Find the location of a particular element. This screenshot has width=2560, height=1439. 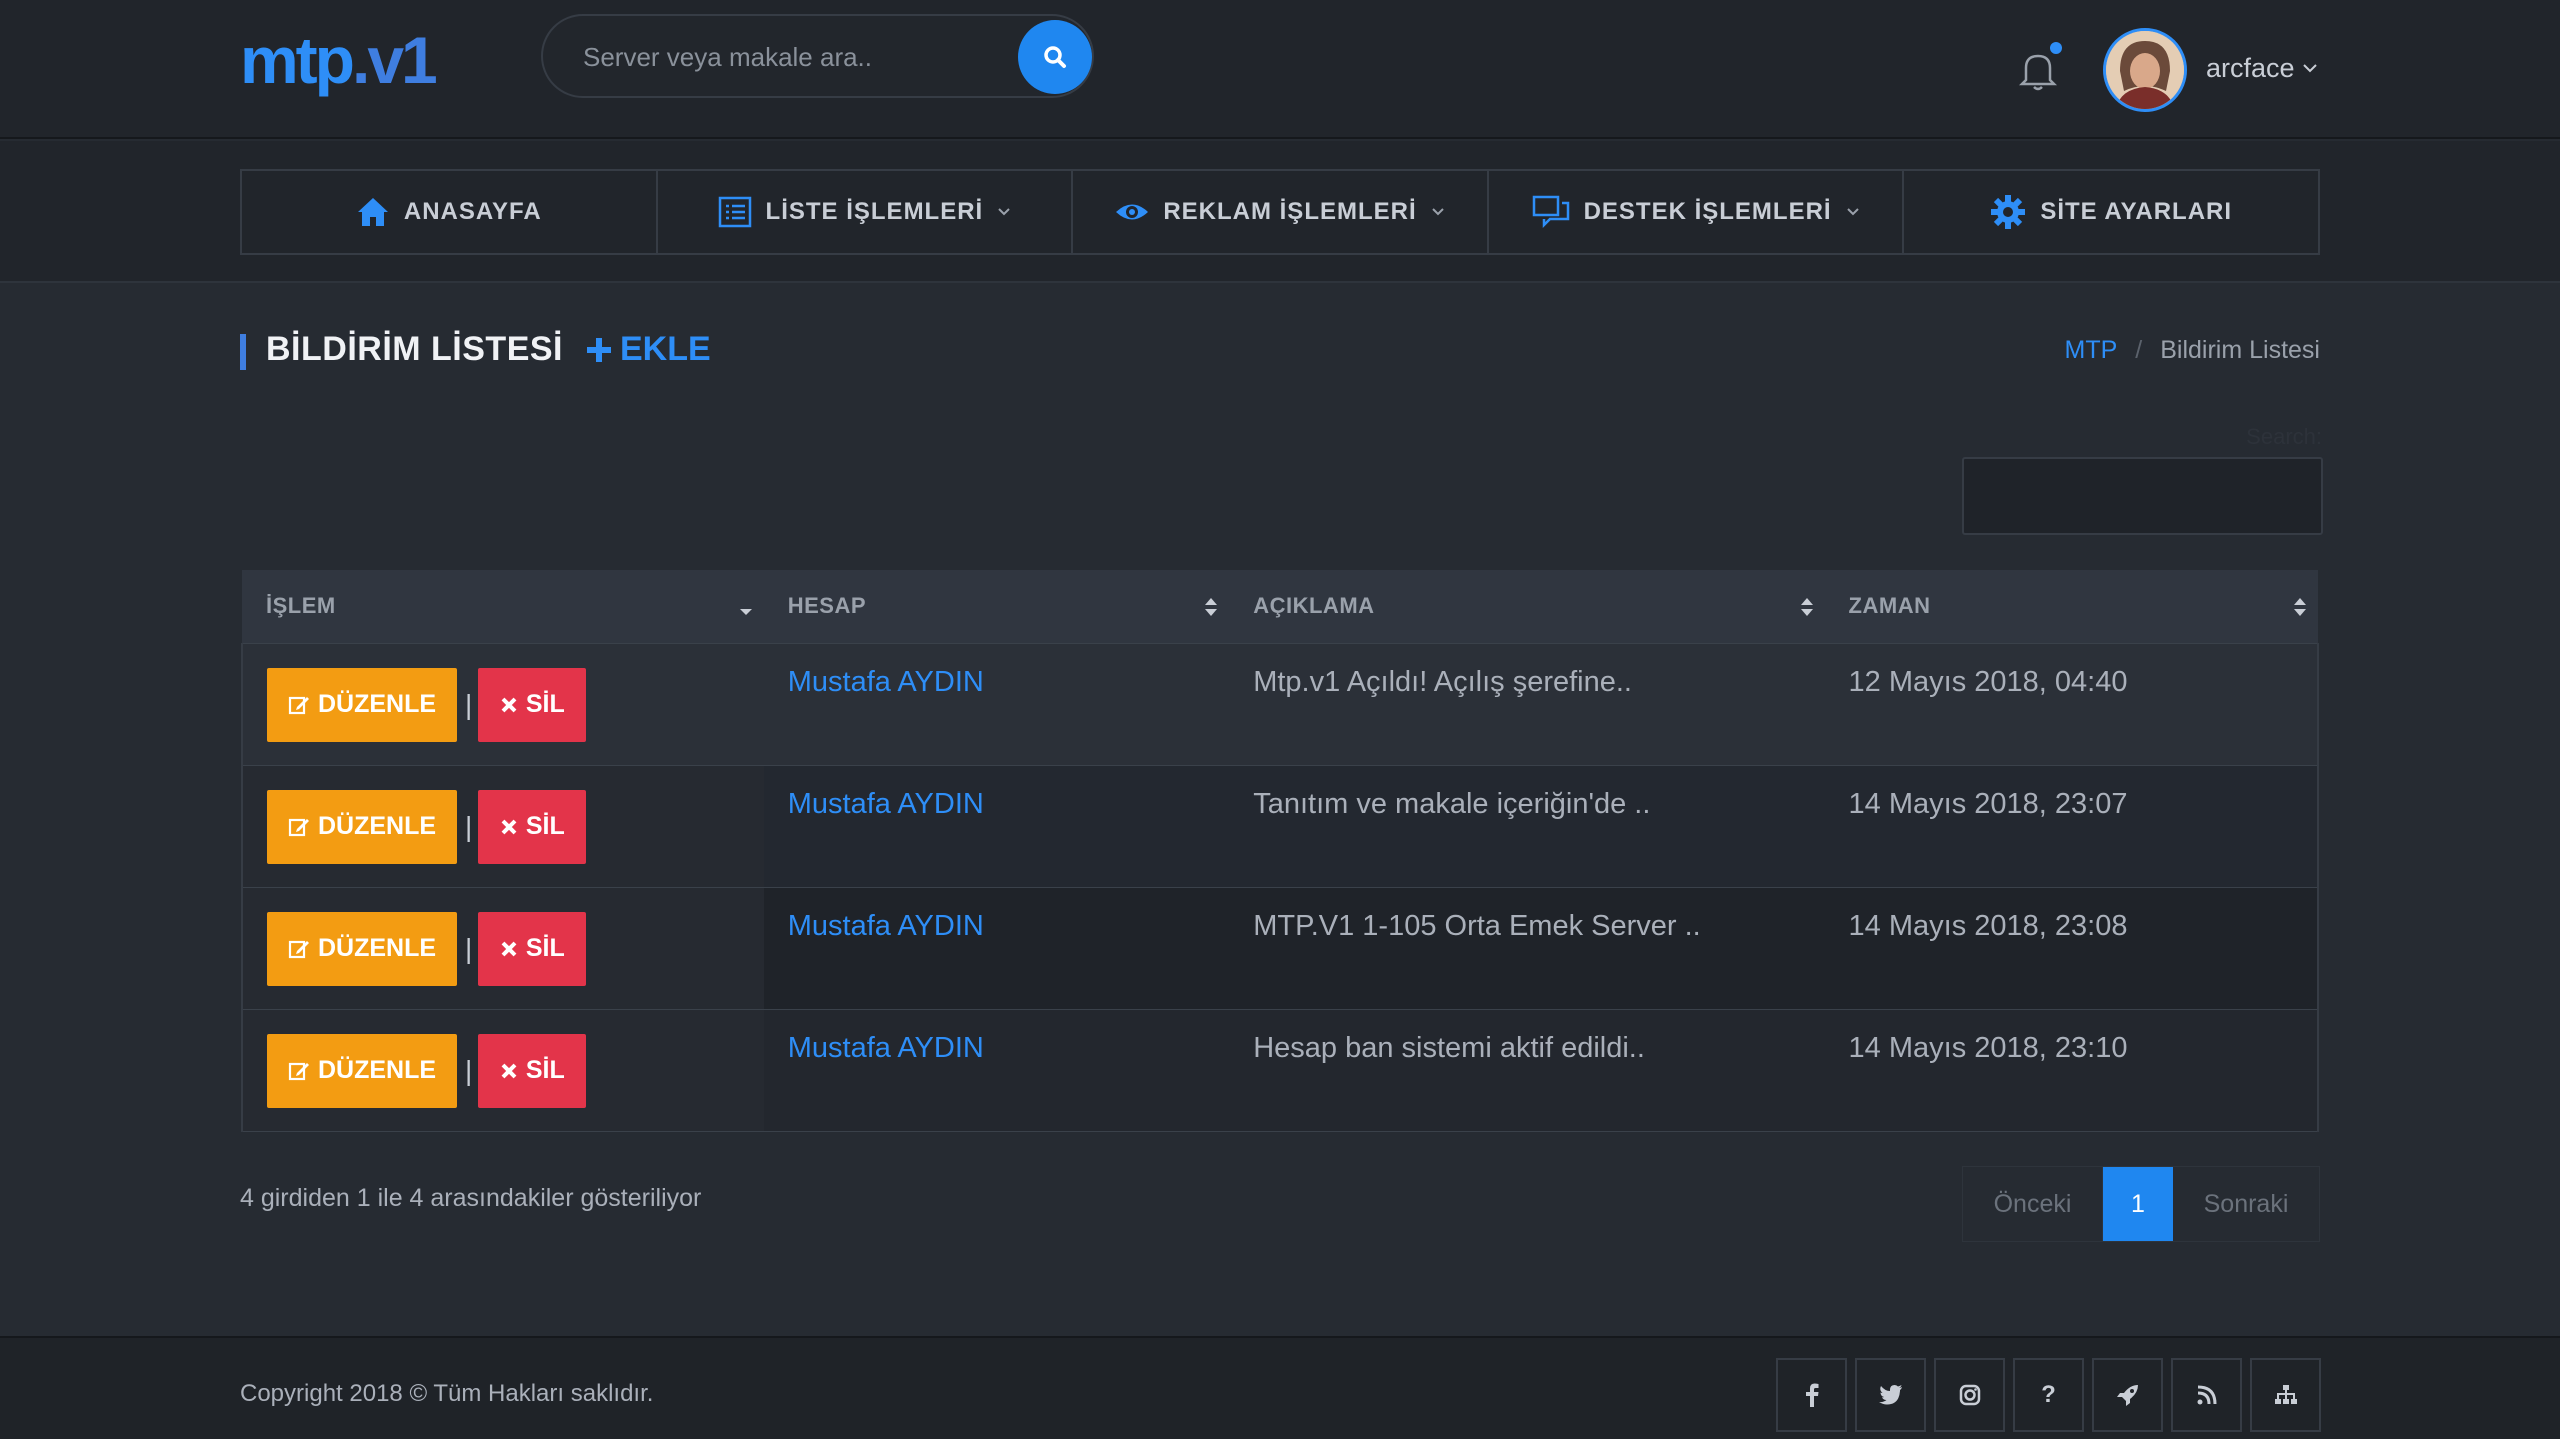

instagram-icon is located at coordinates (1969, 1395).